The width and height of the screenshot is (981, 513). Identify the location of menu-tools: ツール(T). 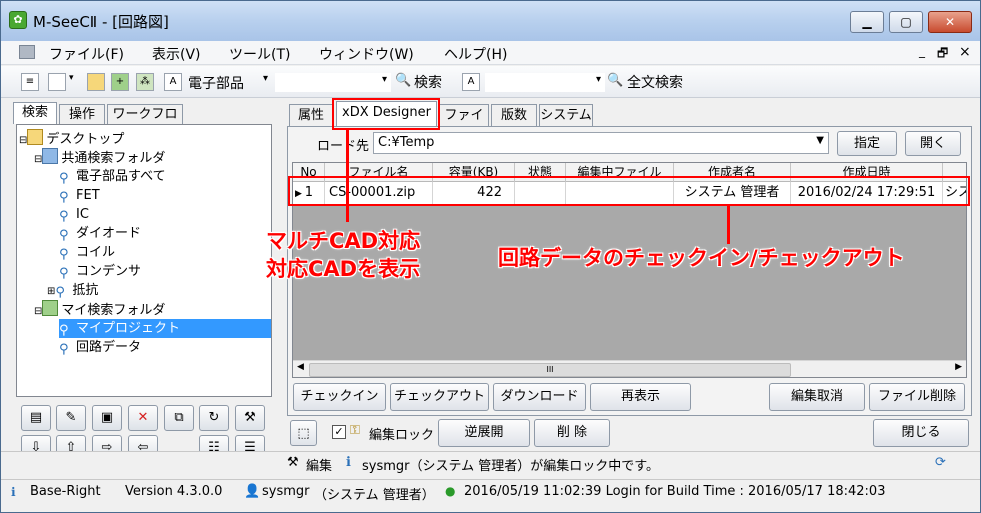
(259, 54).